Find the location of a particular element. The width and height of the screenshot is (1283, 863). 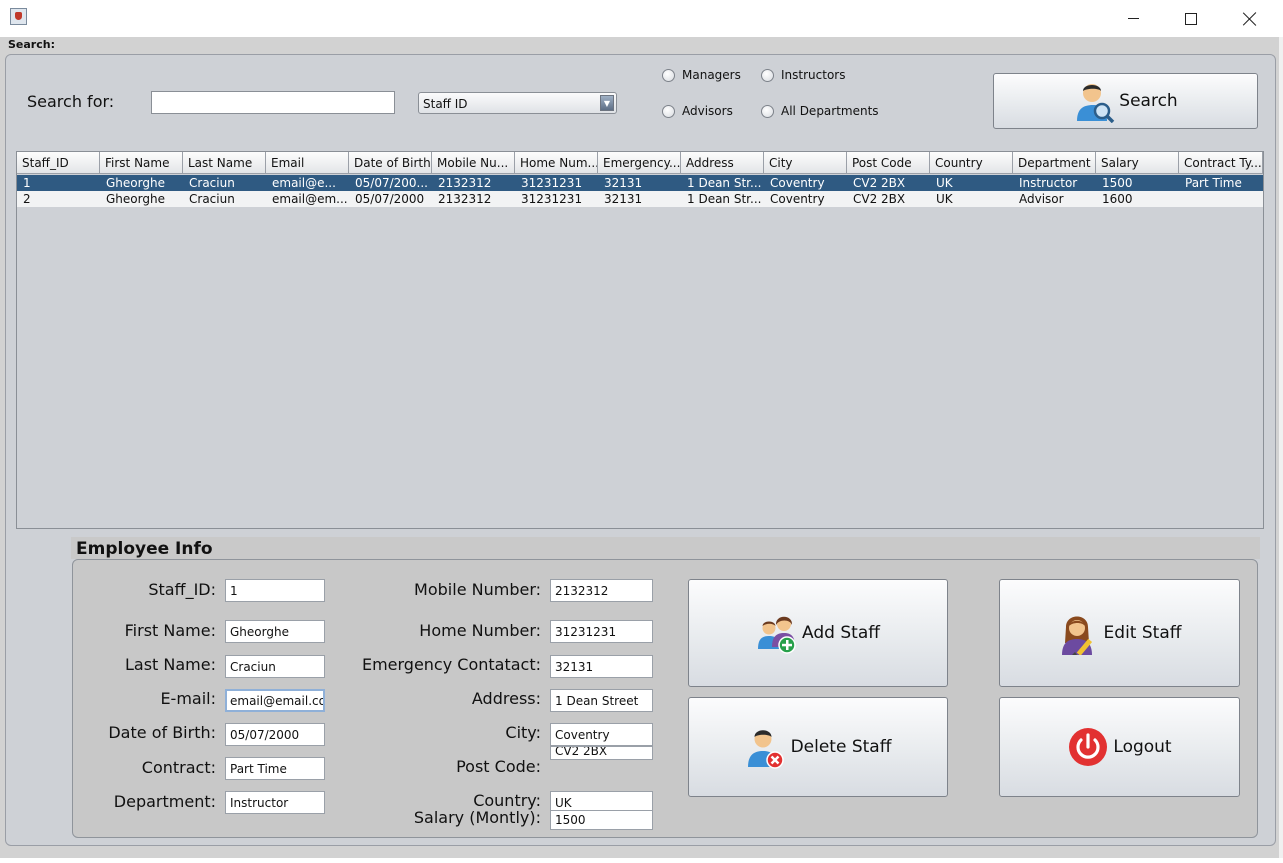

column-header: Staff_ID is located at coordinates (58, 163).